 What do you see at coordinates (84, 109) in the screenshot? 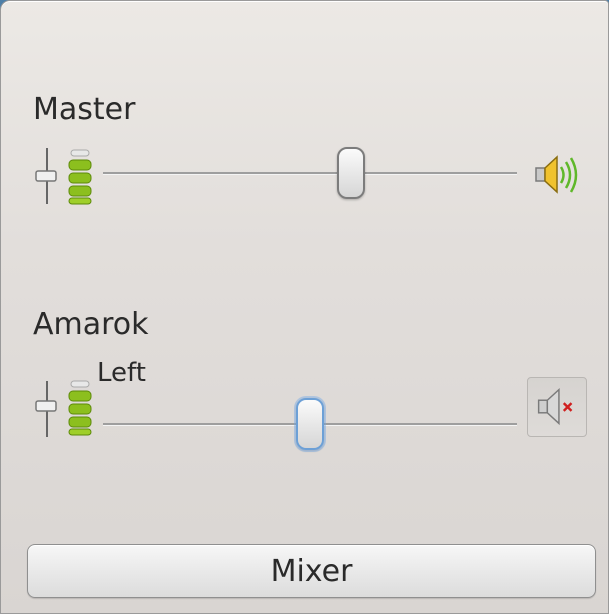
I see `channel-label-master: Master` at bounding box center [84, 109].